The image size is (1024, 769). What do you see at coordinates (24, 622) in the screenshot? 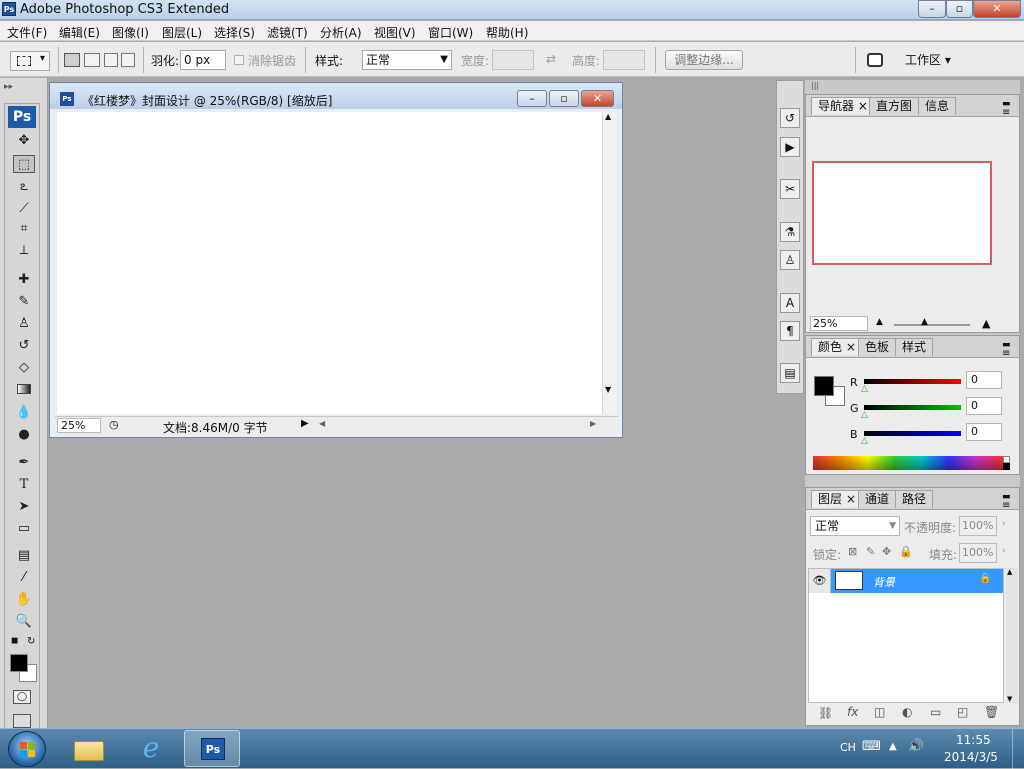
I see `zoom-tool-icon: 🔍` at bounding box center [24, 622].